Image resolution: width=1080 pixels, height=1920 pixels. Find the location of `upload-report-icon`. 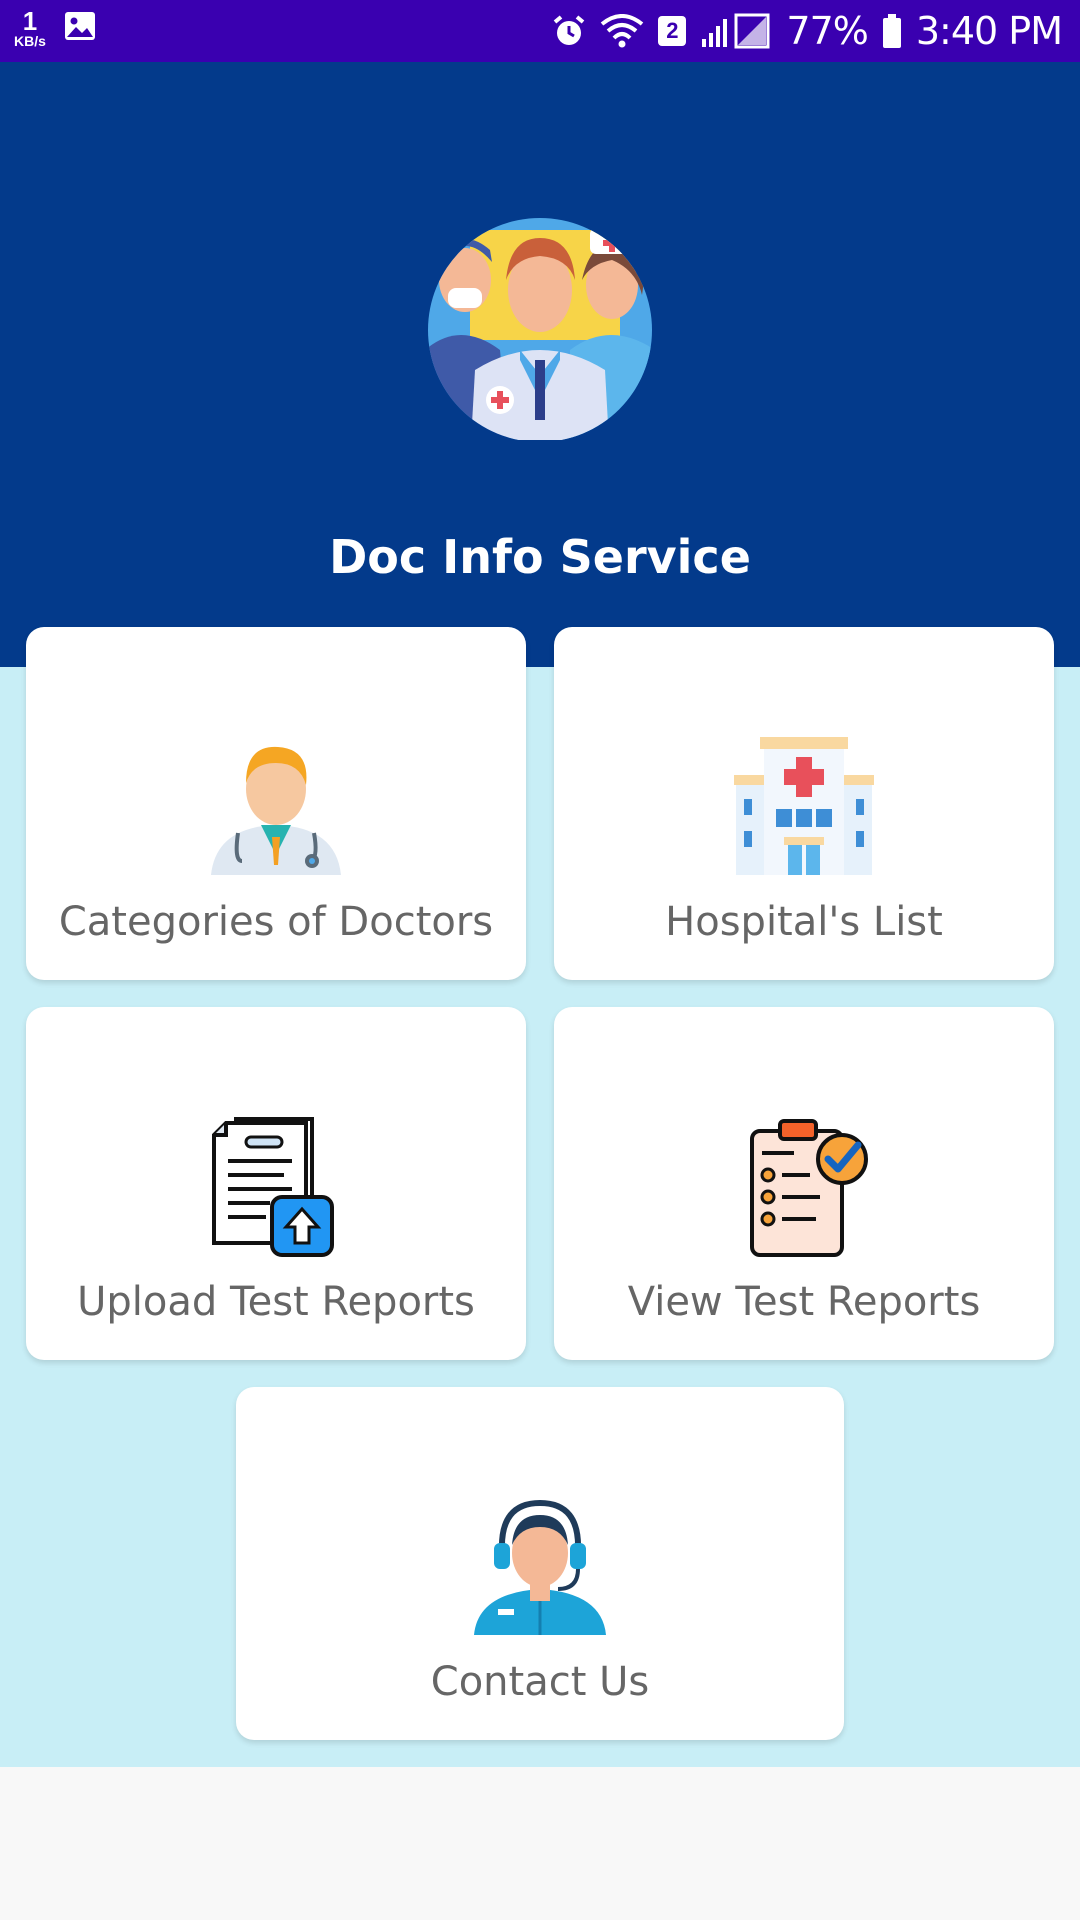

upload-report-icon is located at coordinates (276, 1187).